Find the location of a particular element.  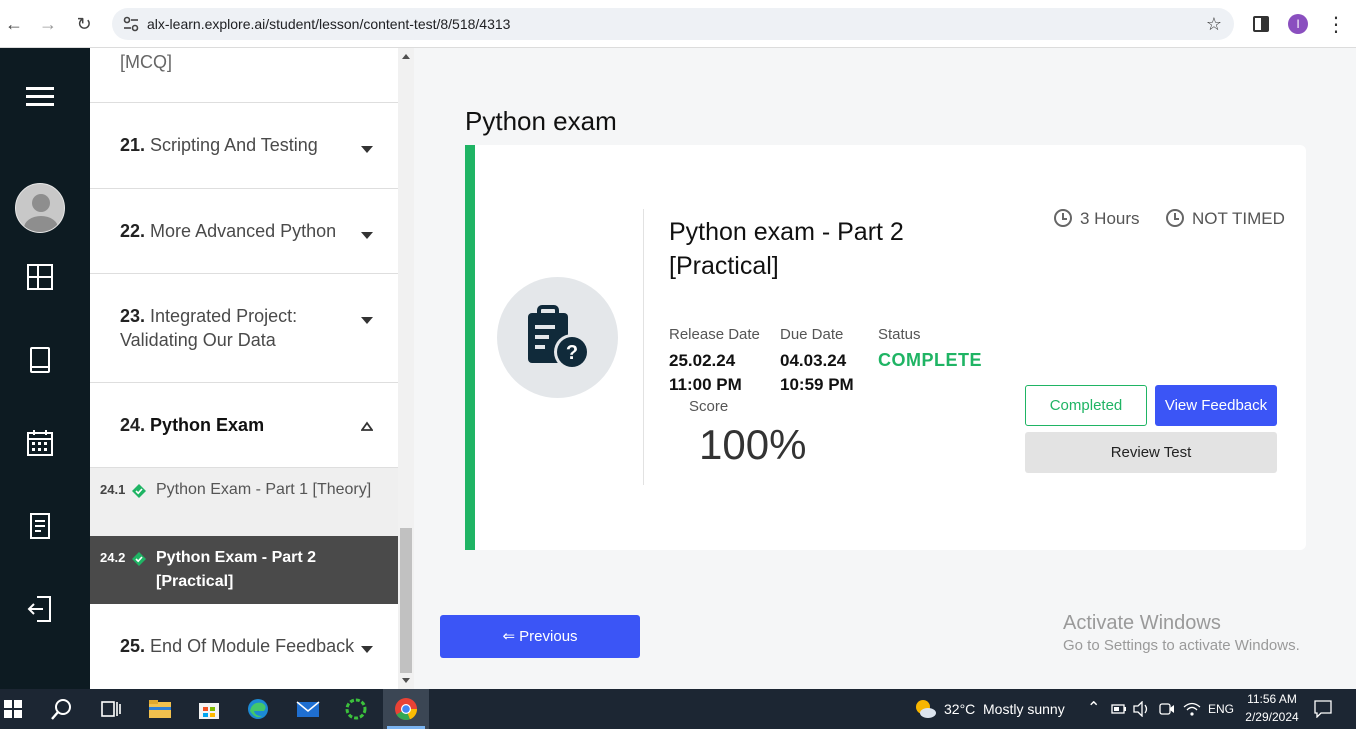

store-icon is located at coordinates (209, 709).